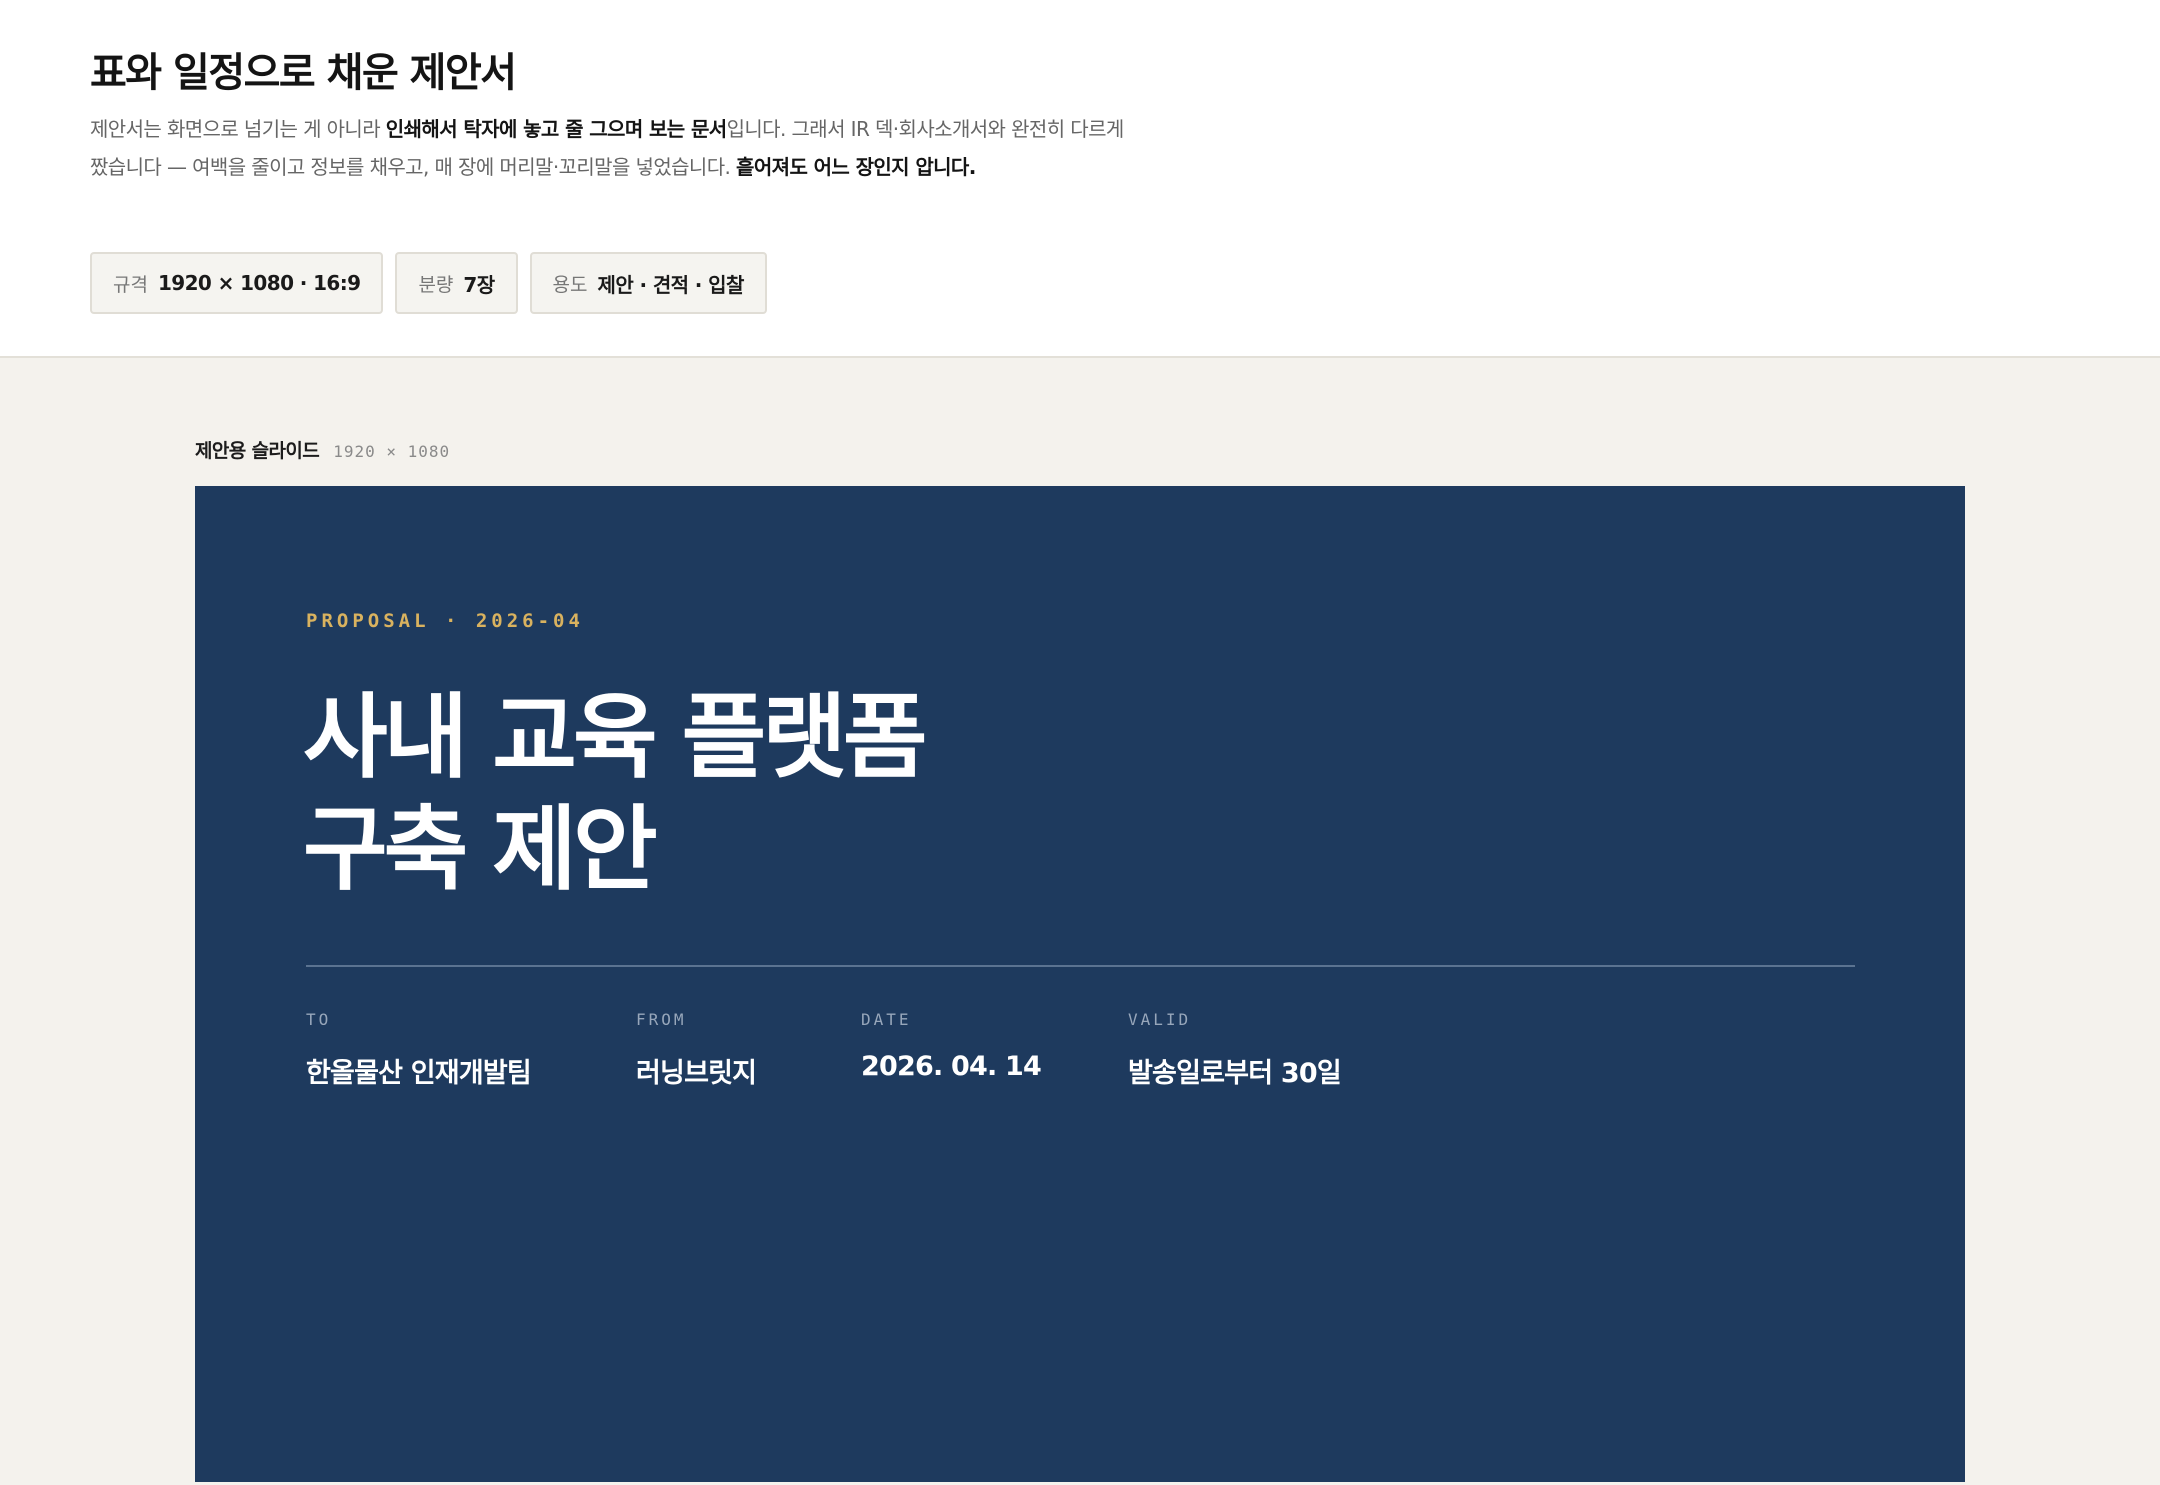  What do you see at coordinates (696, 1073) in the screenshot?
I see `meta-value: 러닝브릿지` at bounding box center [696, 1073].